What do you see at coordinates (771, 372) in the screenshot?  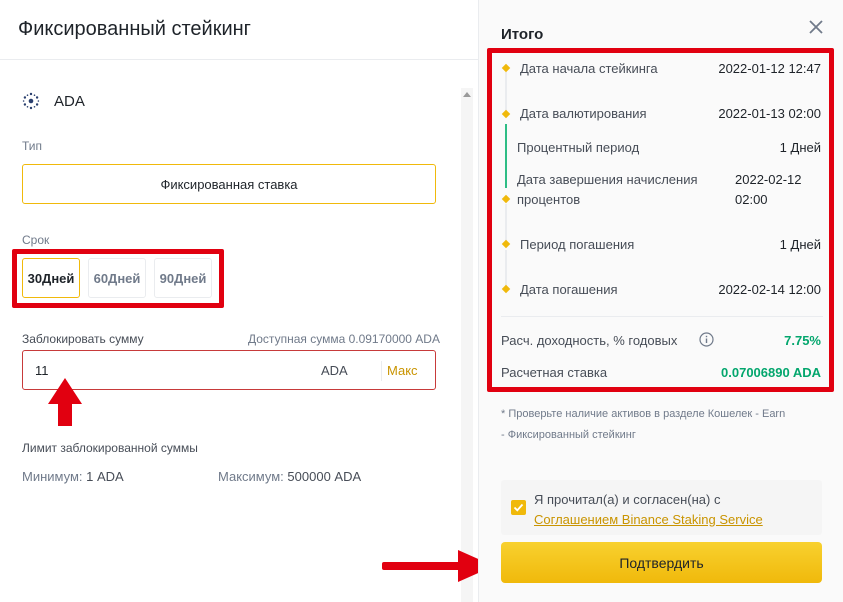 I see `est-rate-value: 0.07006890 ADA` at bounding box center [771, 372].